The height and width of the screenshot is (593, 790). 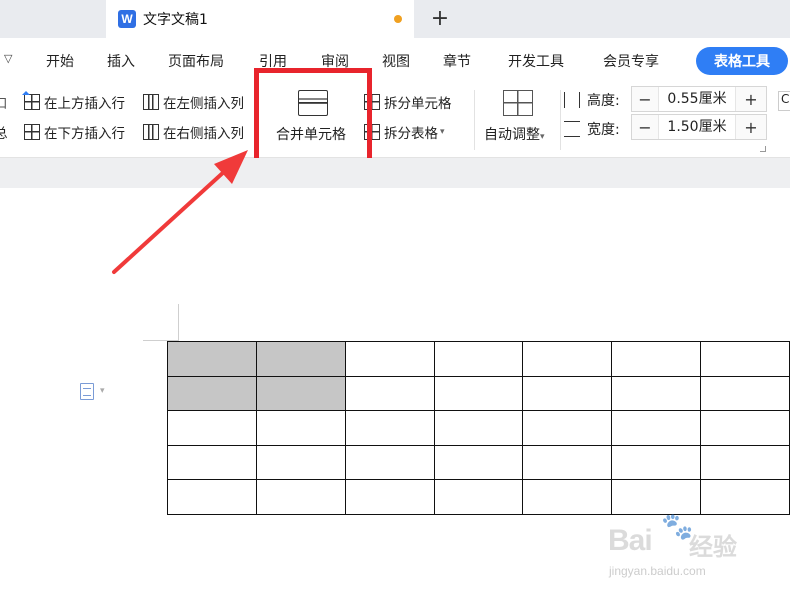 I want to click on split-table-button: 拆分表格 ▾, so click(x=404, y=132).